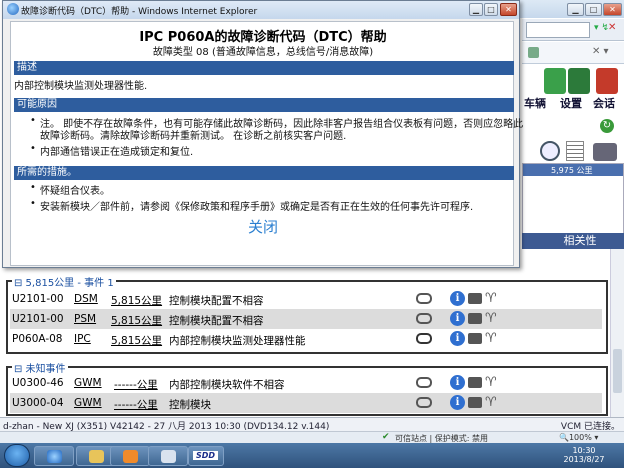  Describe the element at coordinates (476, 9) in the screenshot. I see `minimize-button: ▁` at that location.